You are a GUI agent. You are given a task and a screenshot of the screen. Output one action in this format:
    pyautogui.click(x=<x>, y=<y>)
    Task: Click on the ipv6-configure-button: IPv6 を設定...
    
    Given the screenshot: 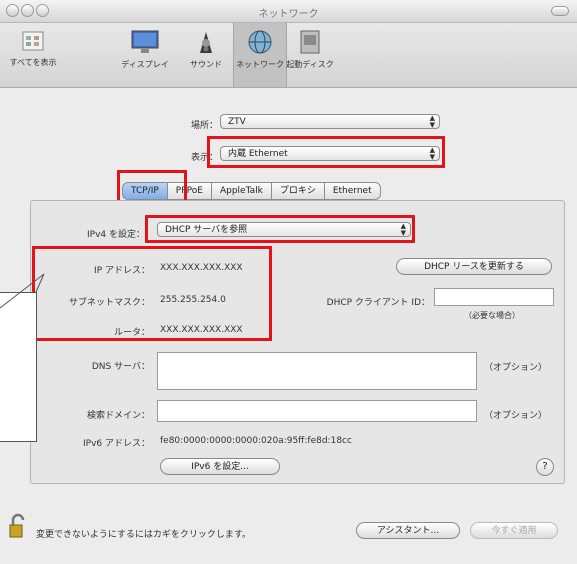 What is the action you would take?
    pyautogui.click(x=220, y=466)
    